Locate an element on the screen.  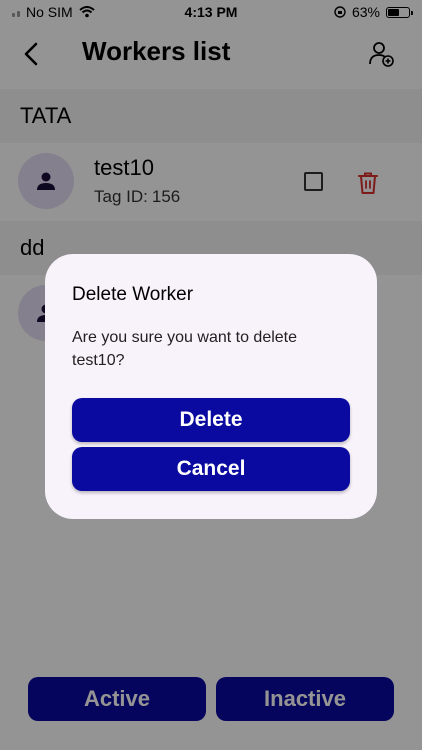
cancel-button: Cancel is located at coordinates (211, 469).